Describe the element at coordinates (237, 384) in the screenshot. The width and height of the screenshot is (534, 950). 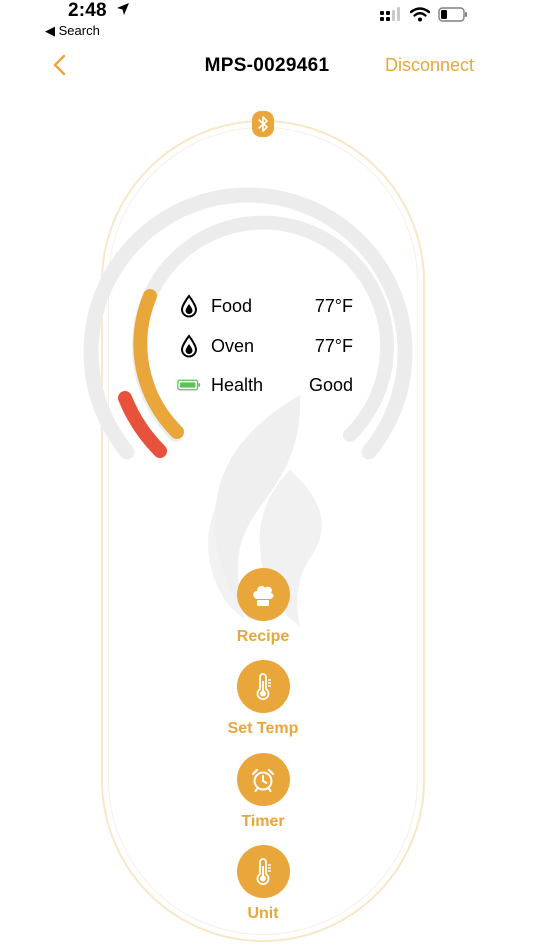
I see `reading-label: Health` at that location.